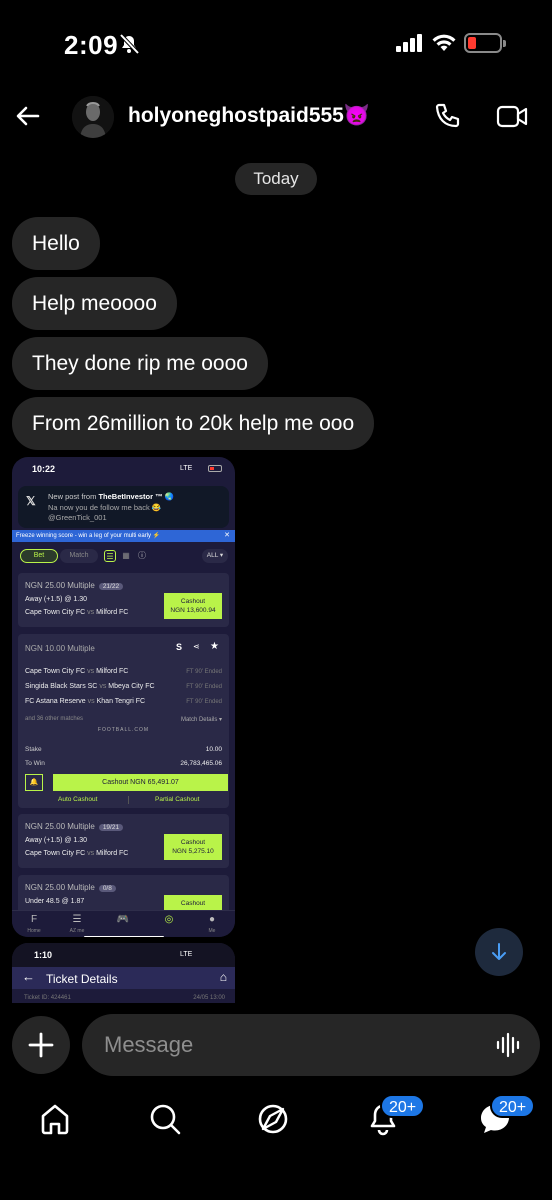 The height and width of the screenshot is (1200, 552). Describe the element at coordinates (123, 919) in the screenshot. I see `gamepad-icon: 🎮` at that location.